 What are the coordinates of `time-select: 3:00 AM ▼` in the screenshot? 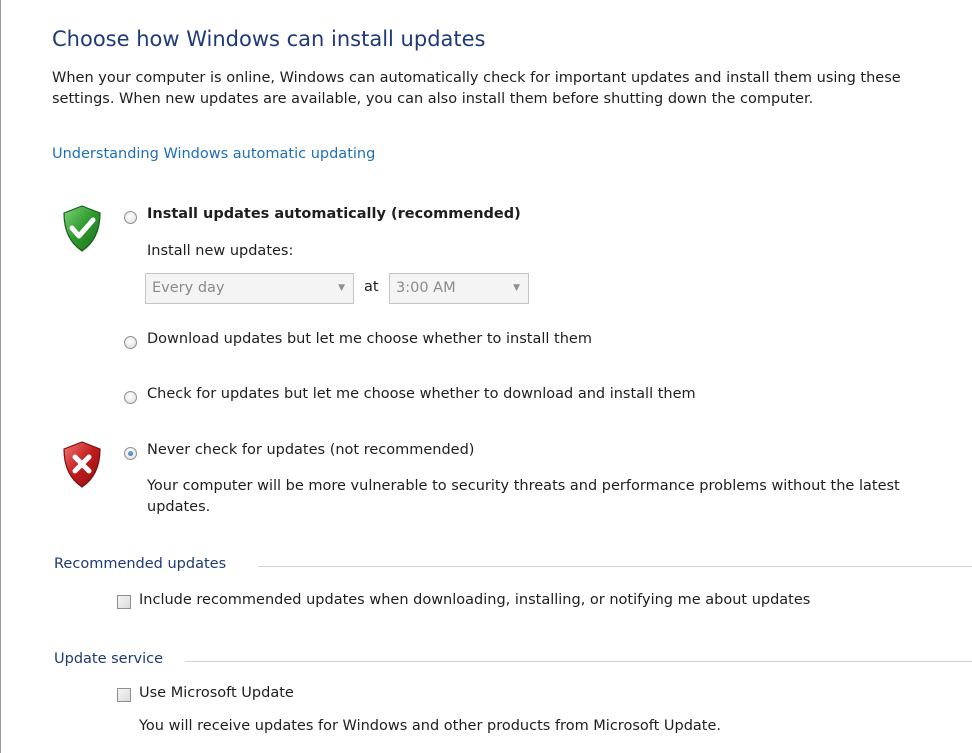 It's located at (459, 288).